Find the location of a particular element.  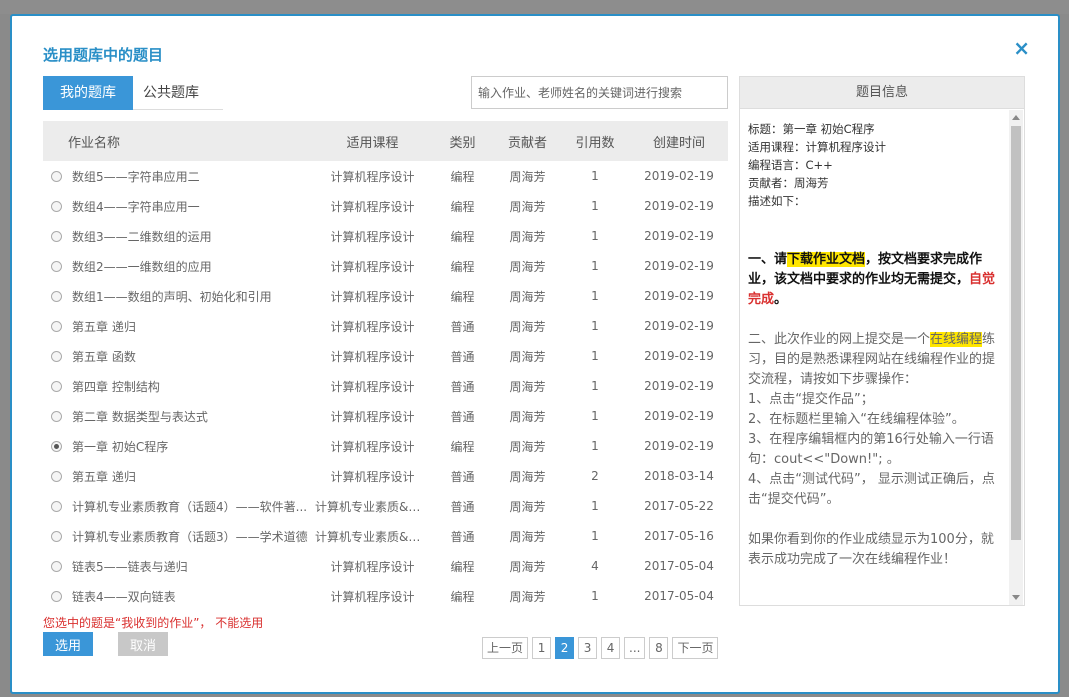

prev-page-button: 上一页 is located at coordinates (505, 648).